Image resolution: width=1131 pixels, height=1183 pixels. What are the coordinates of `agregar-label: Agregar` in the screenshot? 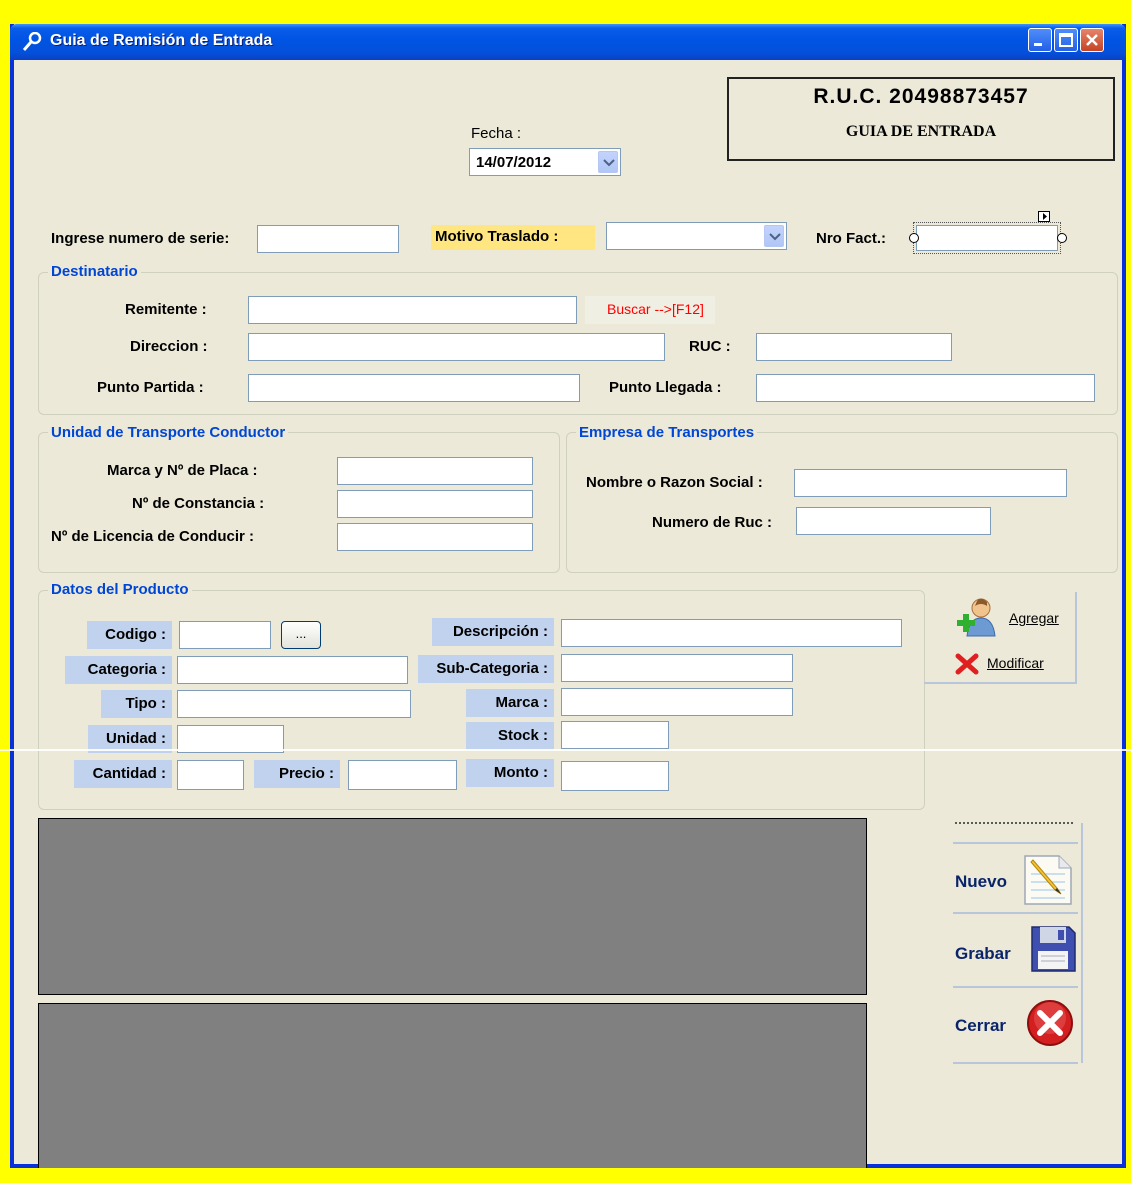 It's located at (1034, 618).